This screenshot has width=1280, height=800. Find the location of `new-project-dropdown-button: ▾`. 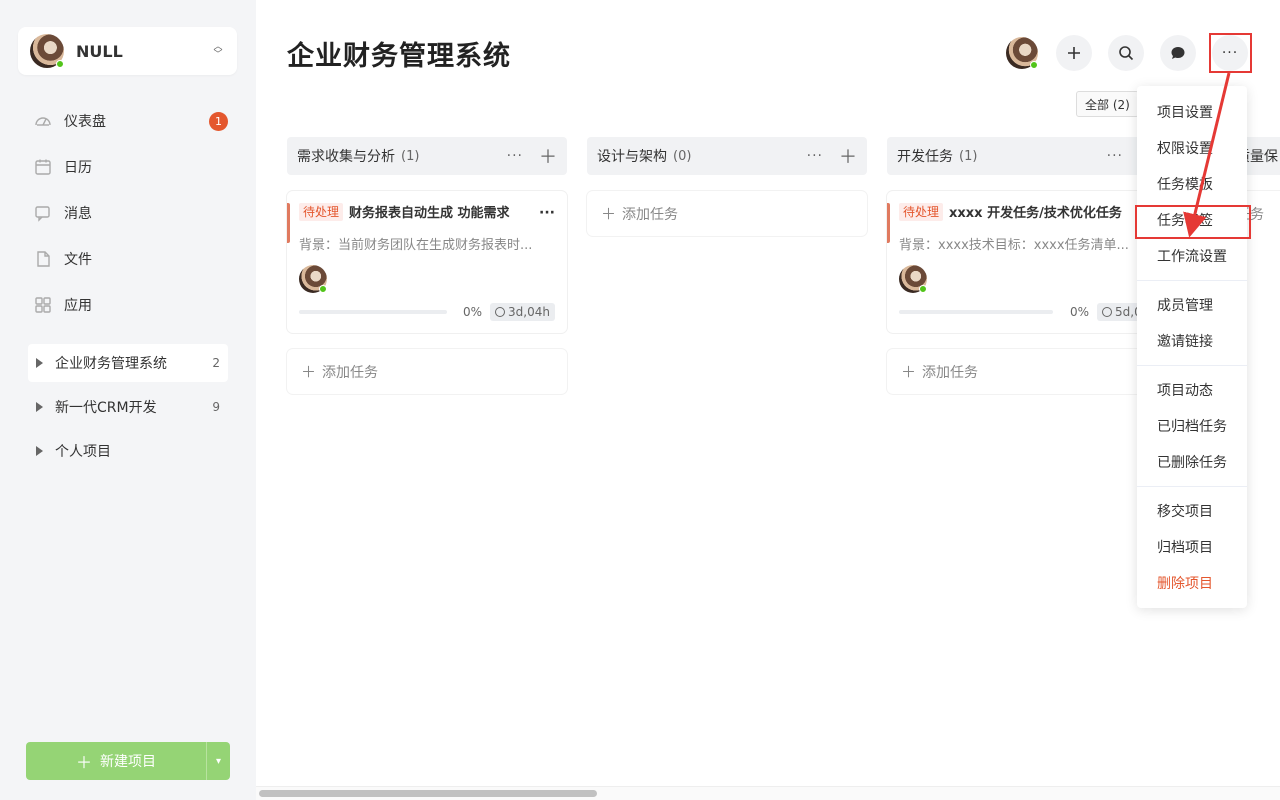

new-project-dropdown-button: ▾ is located at coordinates (218, 761).